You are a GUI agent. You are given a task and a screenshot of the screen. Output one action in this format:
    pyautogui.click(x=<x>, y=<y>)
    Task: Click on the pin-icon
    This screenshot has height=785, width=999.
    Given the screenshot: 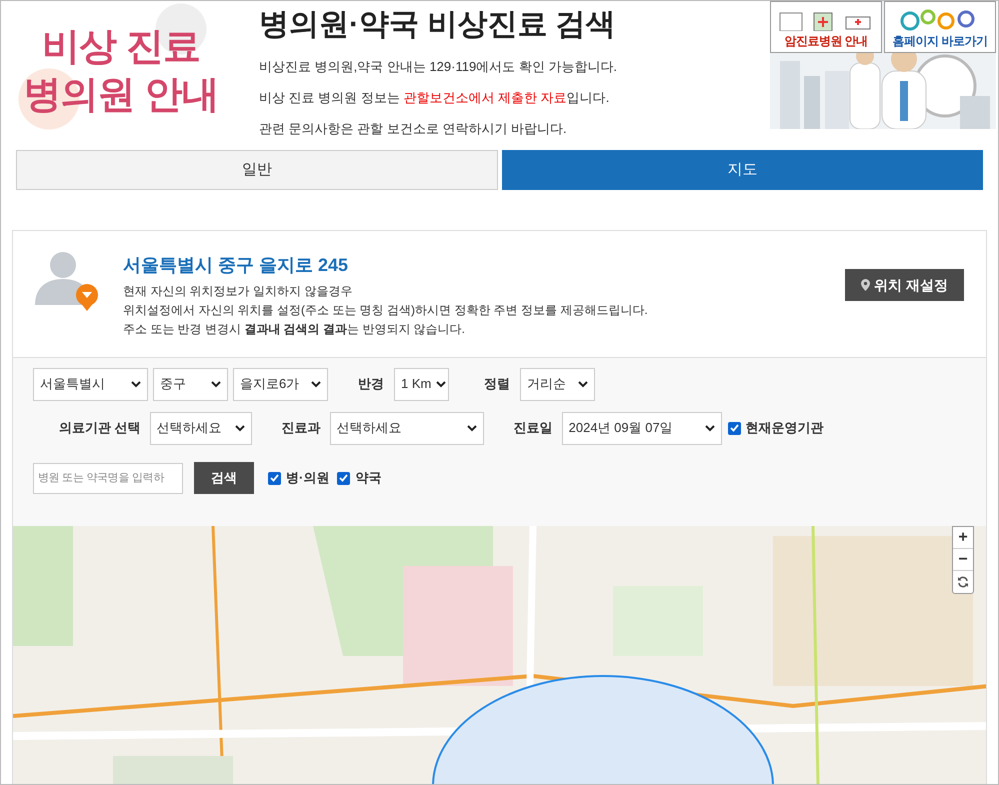 What is the action you would take?
    pyautogui.click(x=865, y=285)
    